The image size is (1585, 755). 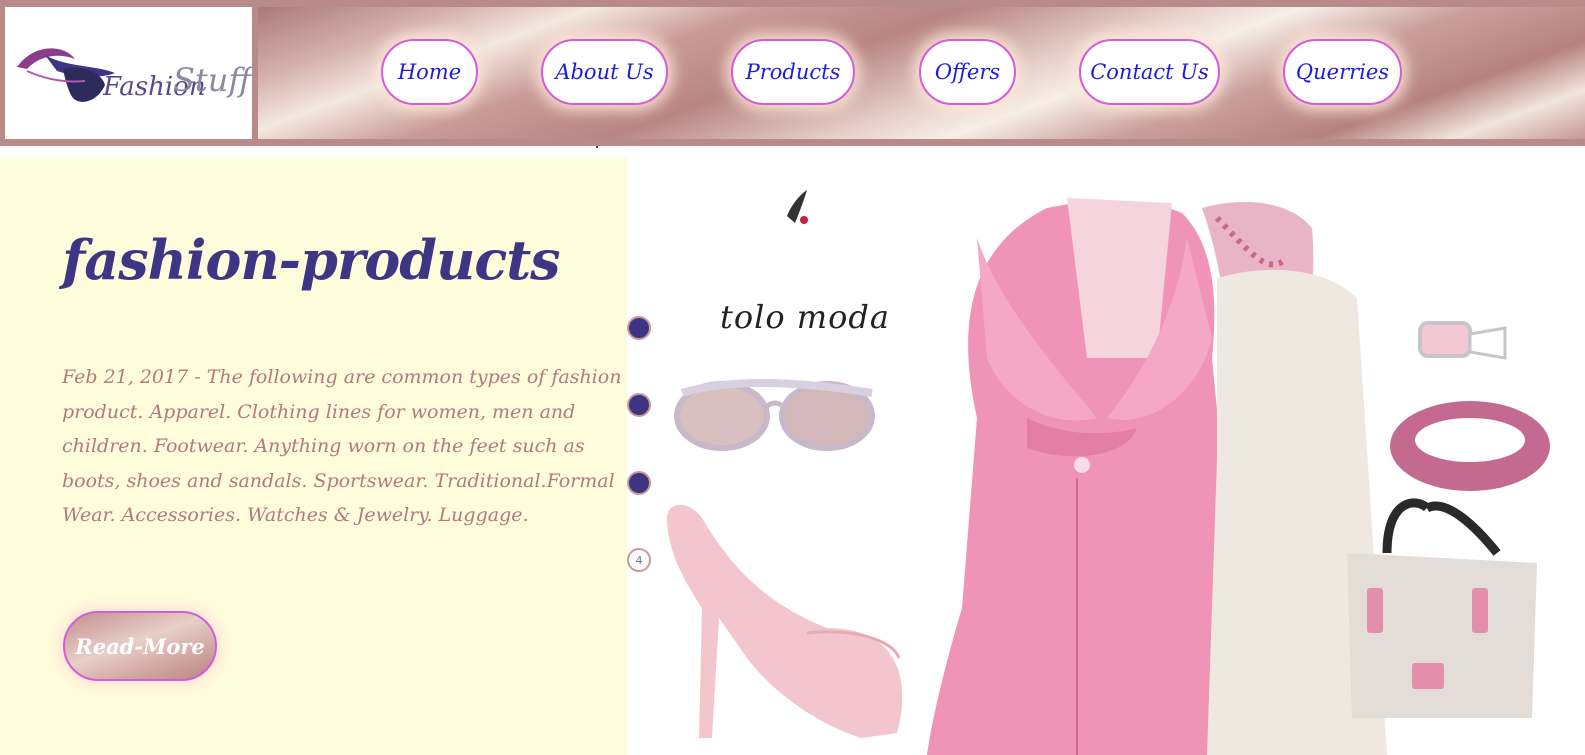 I want to click on nav-querries-button: Querries, so click(x=1342, y=72).